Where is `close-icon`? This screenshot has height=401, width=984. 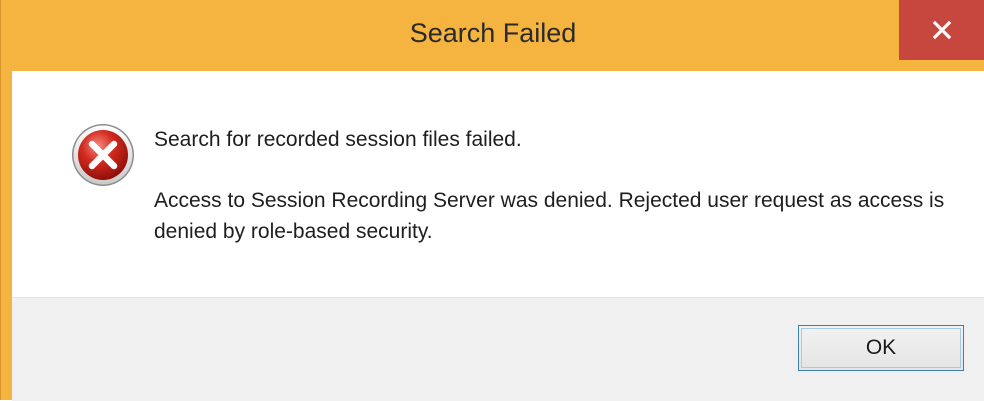
close-icon is located at coordinates (942, 30).